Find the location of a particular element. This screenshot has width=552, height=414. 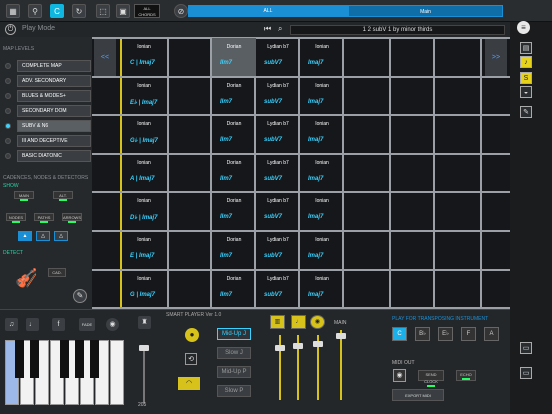

search-icon: ⌕ is located at coordinates (280, 29).